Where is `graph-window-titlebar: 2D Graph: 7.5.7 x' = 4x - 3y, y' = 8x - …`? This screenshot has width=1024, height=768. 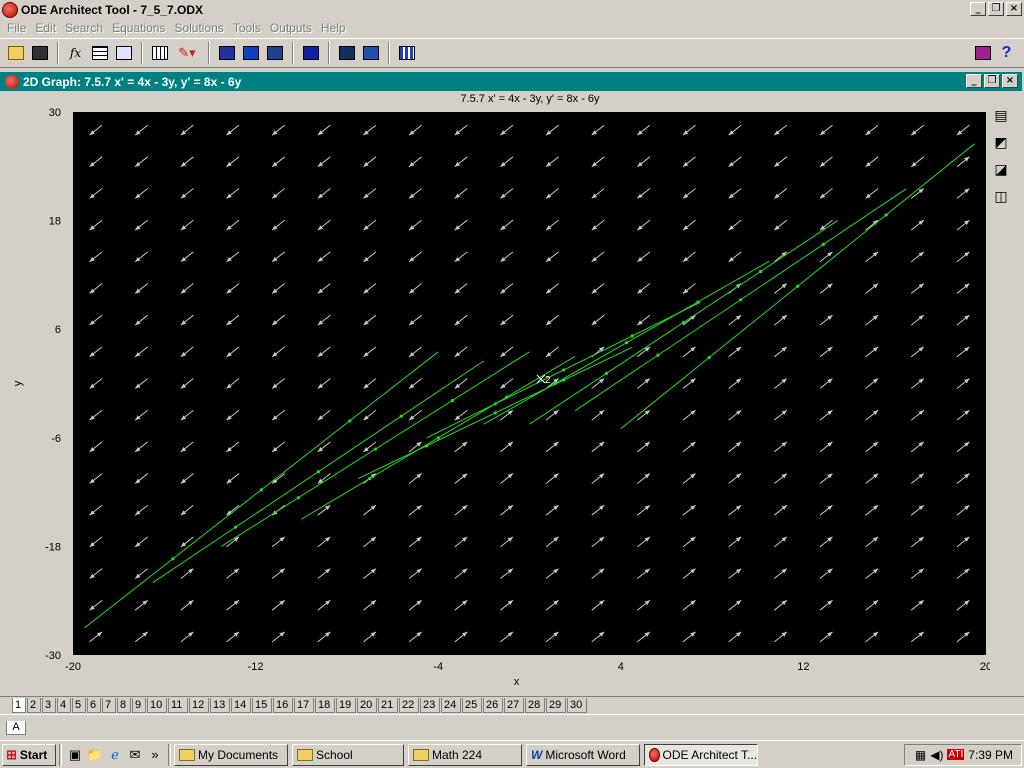
graph-window-titlebar: 2D Graph: 7.5.7 x' = 4x - 3y, y' = 8x - … is located at coordinates (511, 81).